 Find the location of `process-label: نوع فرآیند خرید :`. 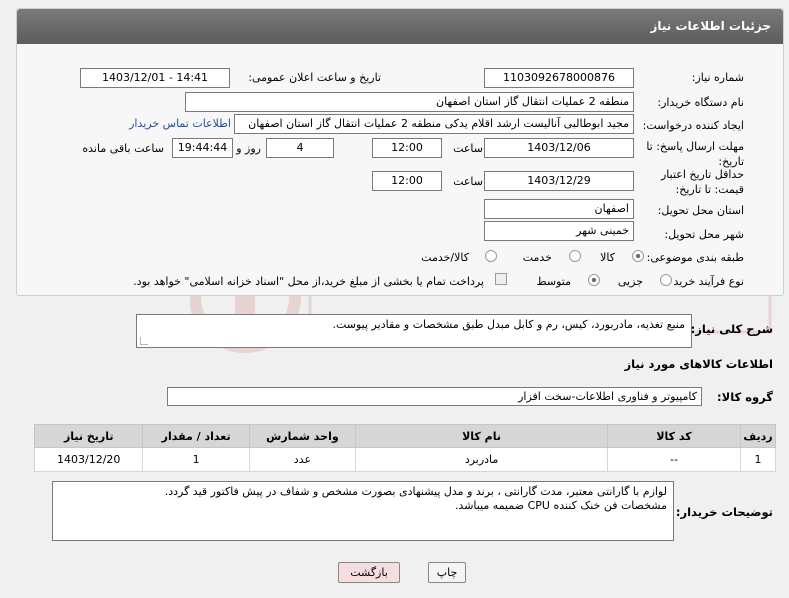

process-label: نوع فرآیند خرید : is located at coordinates (705, 281).